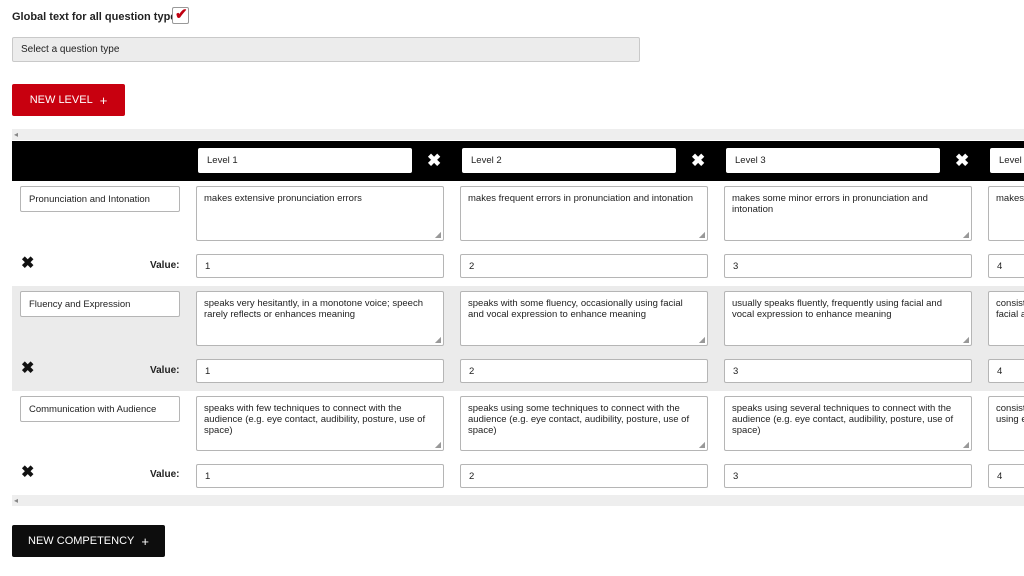 The image size is (1024, 576). I want to click on new-competency-label: NEW COMPETENCY, so click(81, 541).